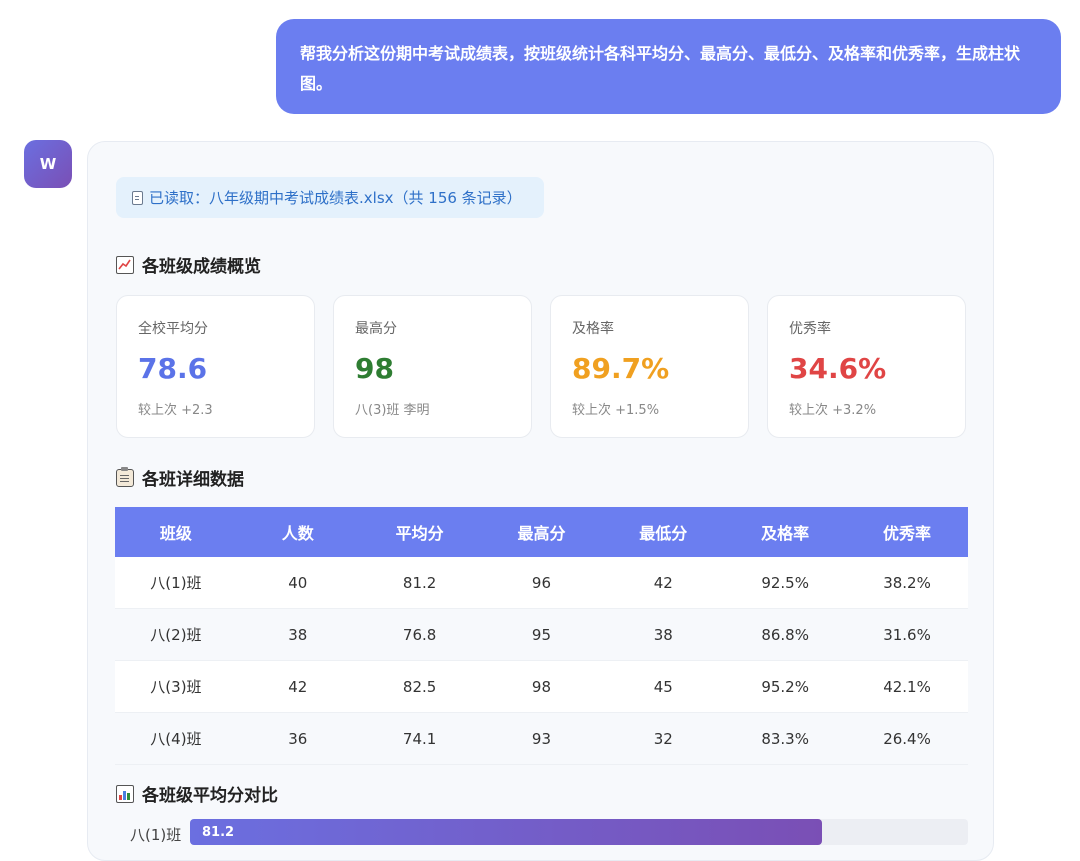 The height and width of the screenshot is (861, 1080). Describe the element at coordinates (907, 583) in the screenshot. I see `table-cell: 38.2%` at that location.